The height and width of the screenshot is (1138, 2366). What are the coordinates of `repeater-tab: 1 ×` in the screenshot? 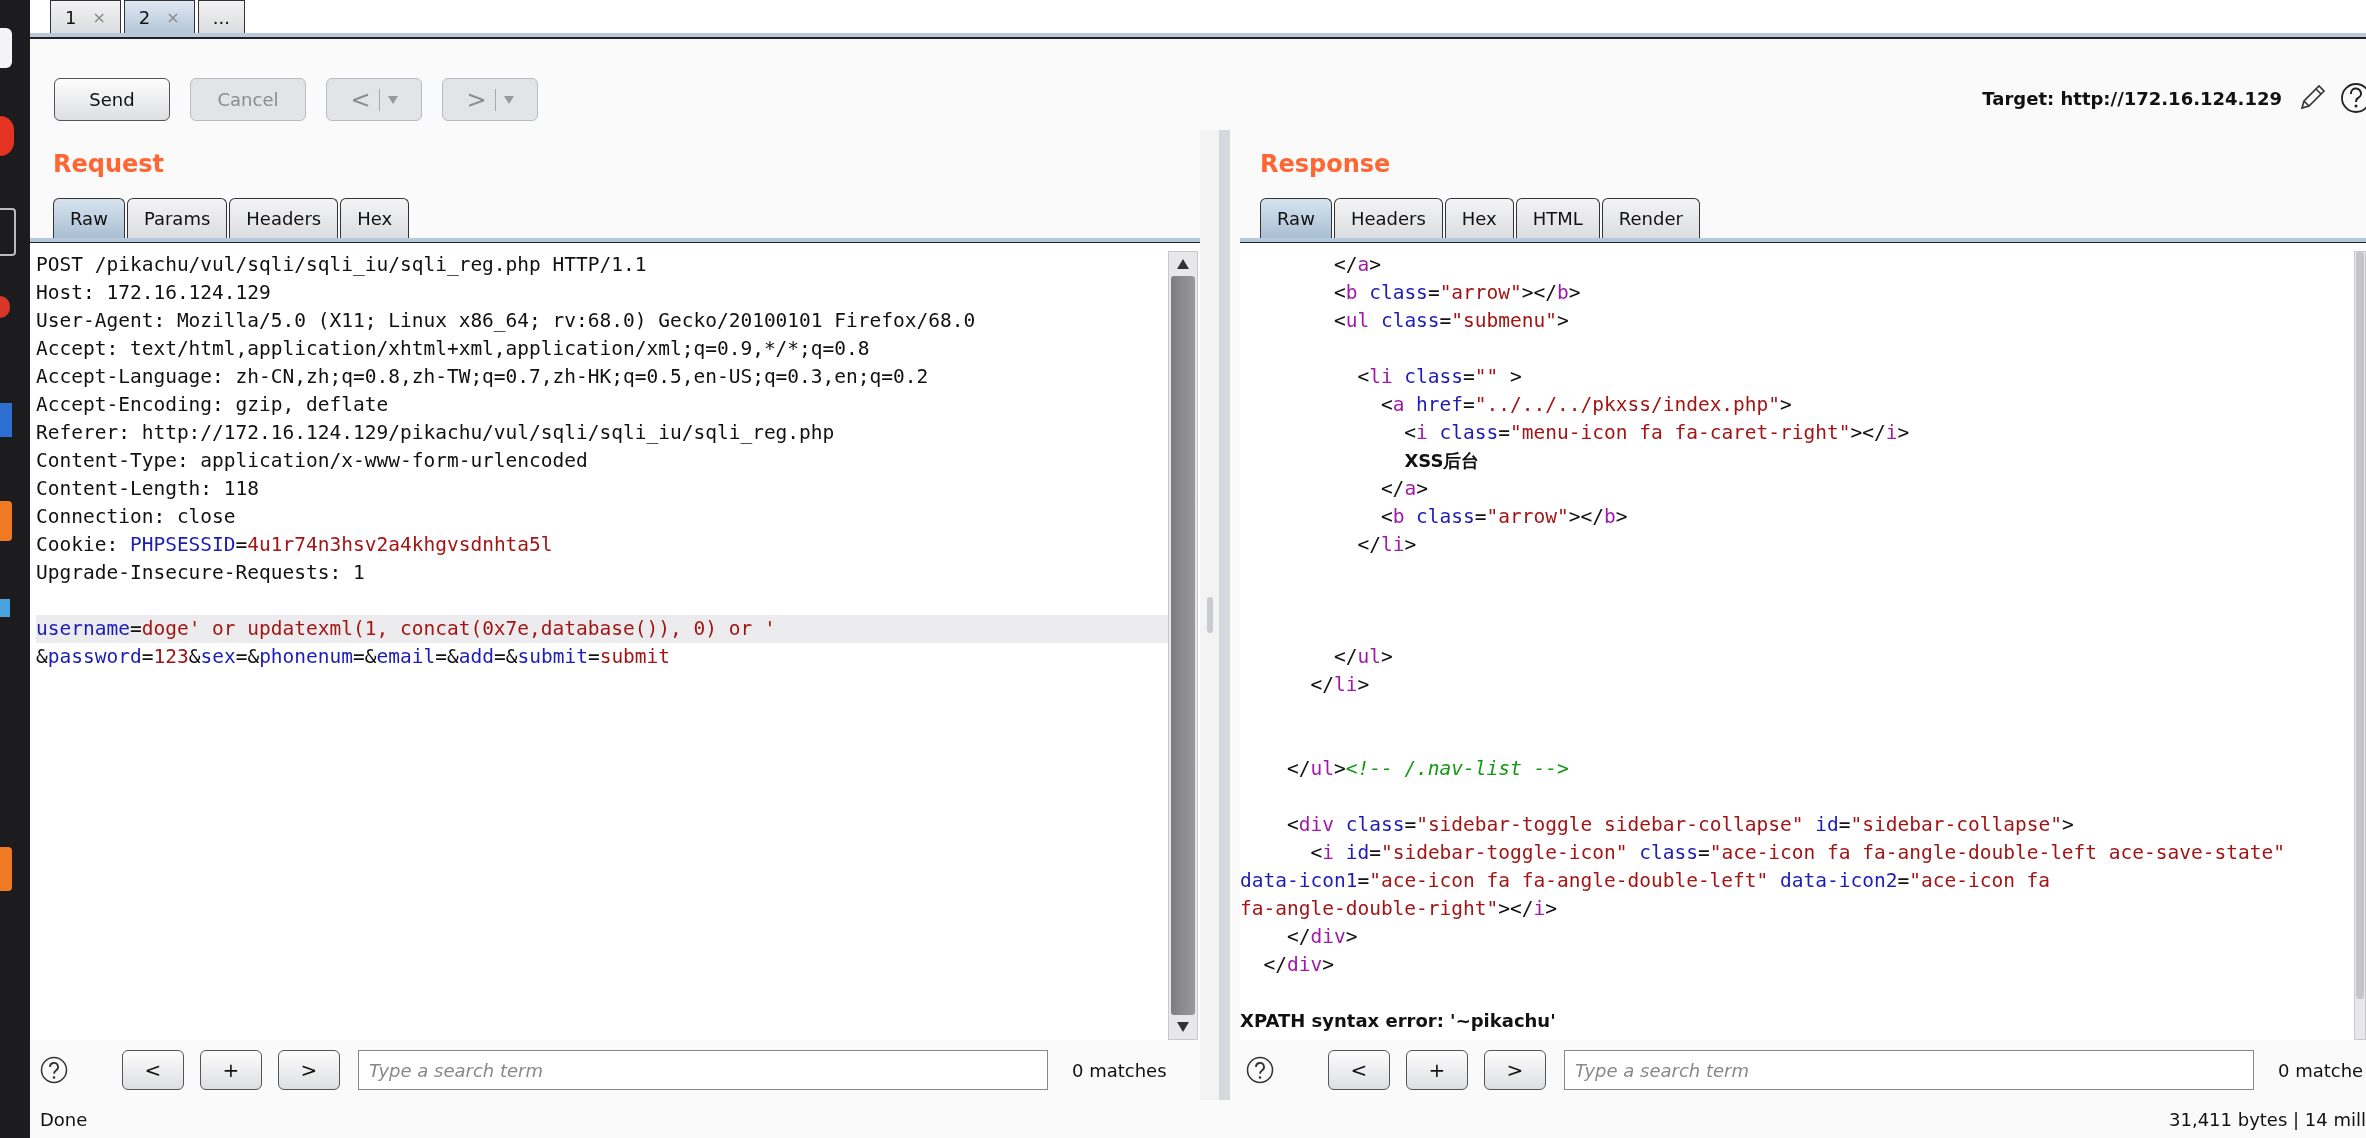 It's located at (85, 16).